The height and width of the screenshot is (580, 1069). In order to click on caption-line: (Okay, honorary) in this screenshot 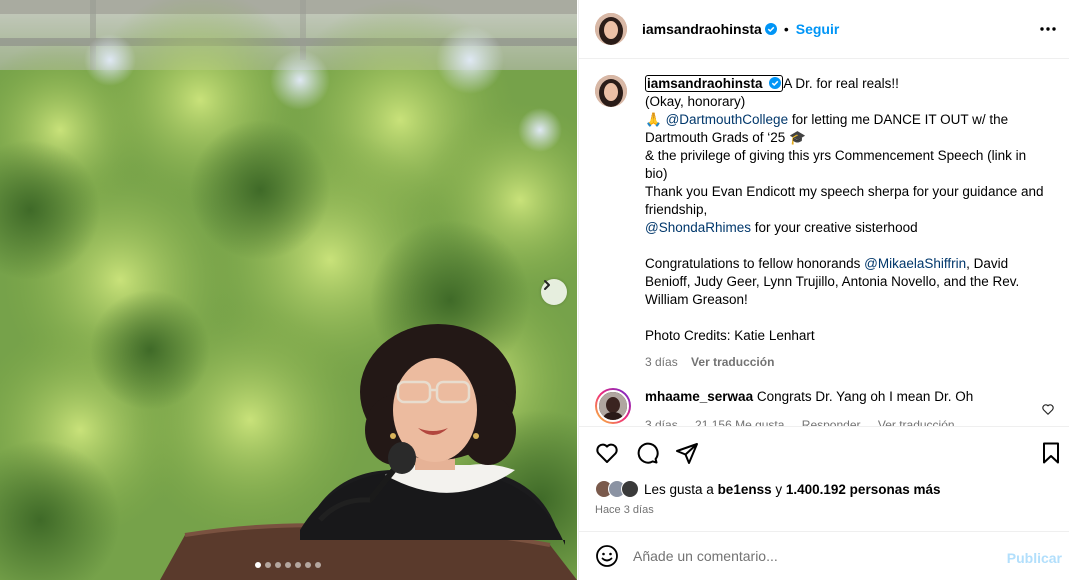, I will do `click(695, 101)`.